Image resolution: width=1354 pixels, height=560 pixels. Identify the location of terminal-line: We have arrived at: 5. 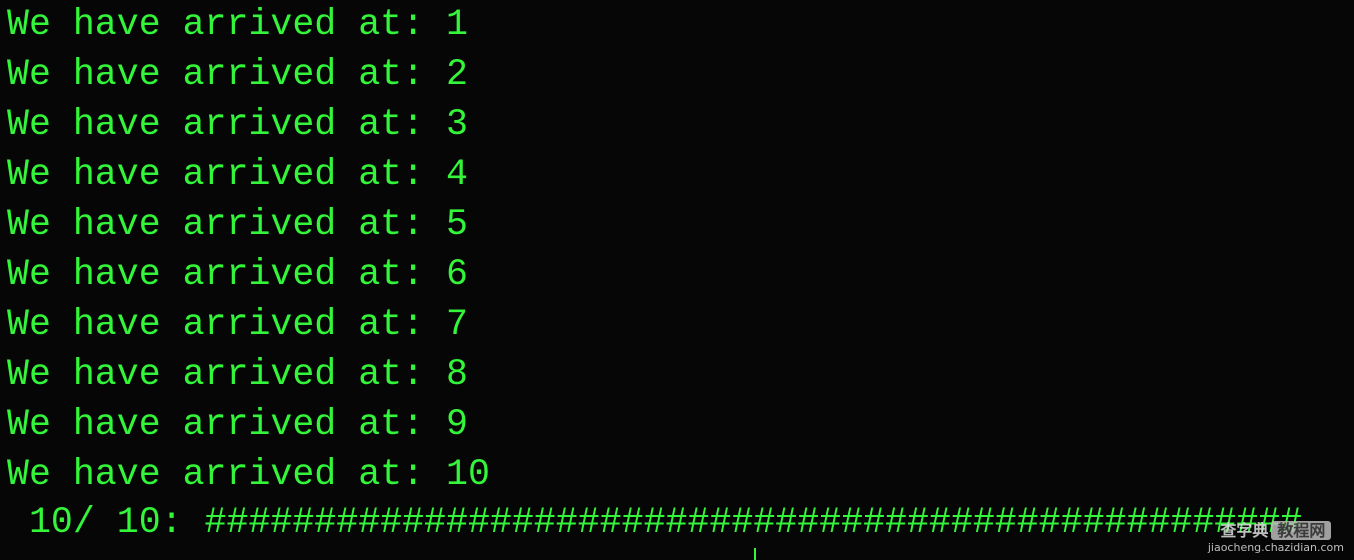
(237, 224).